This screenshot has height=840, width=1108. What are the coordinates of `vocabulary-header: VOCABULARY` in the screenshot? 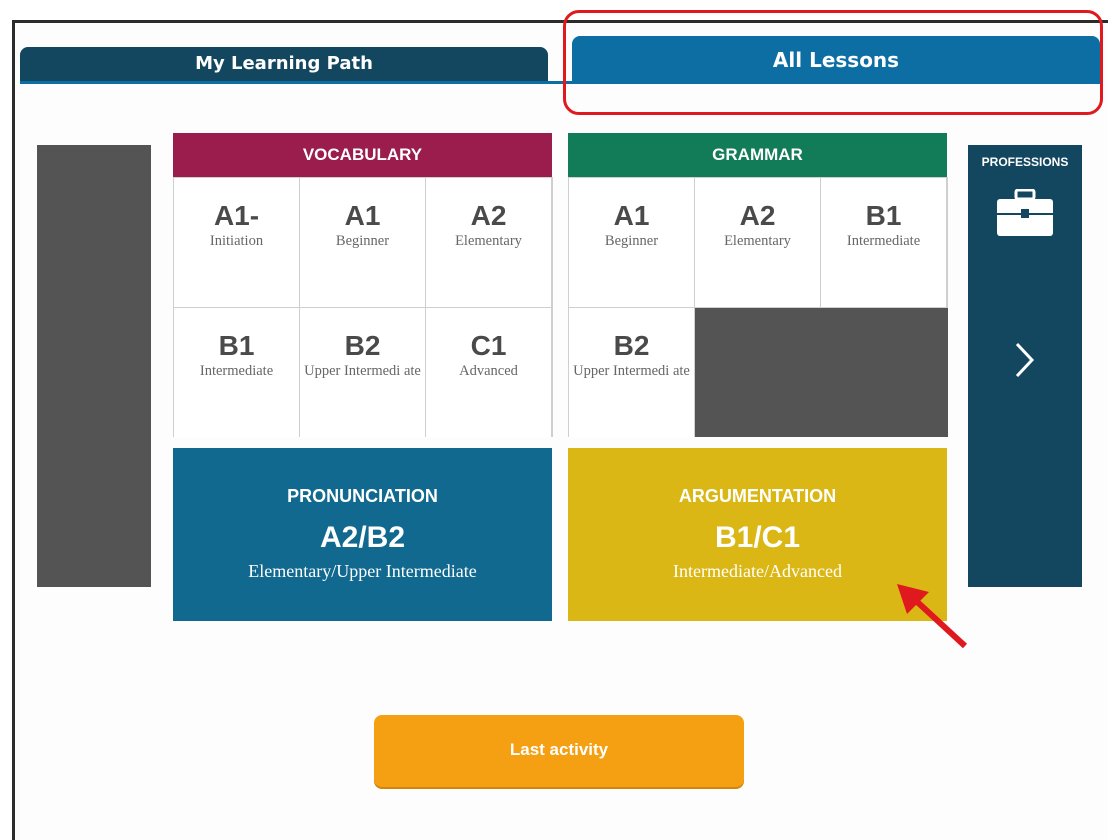 It's located at (362, 155).